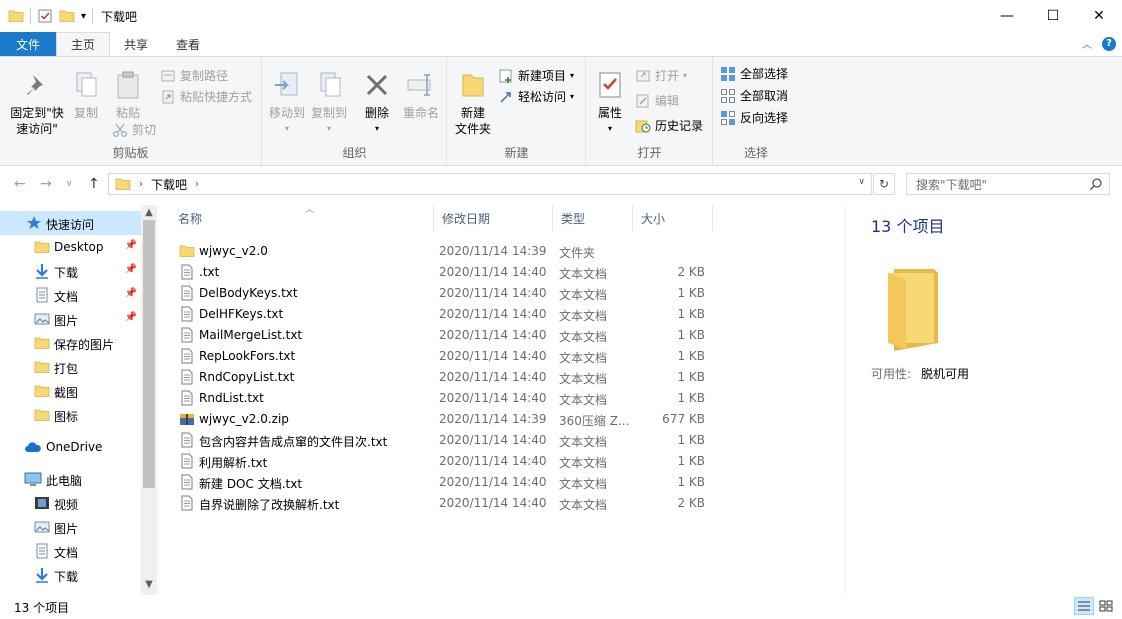  Describe the element at coordinates (445, 461) in the screenshot. I see `table-row: 利用解析.txt 2020/11/14 14:40 文本文档 1 KB` at that location.